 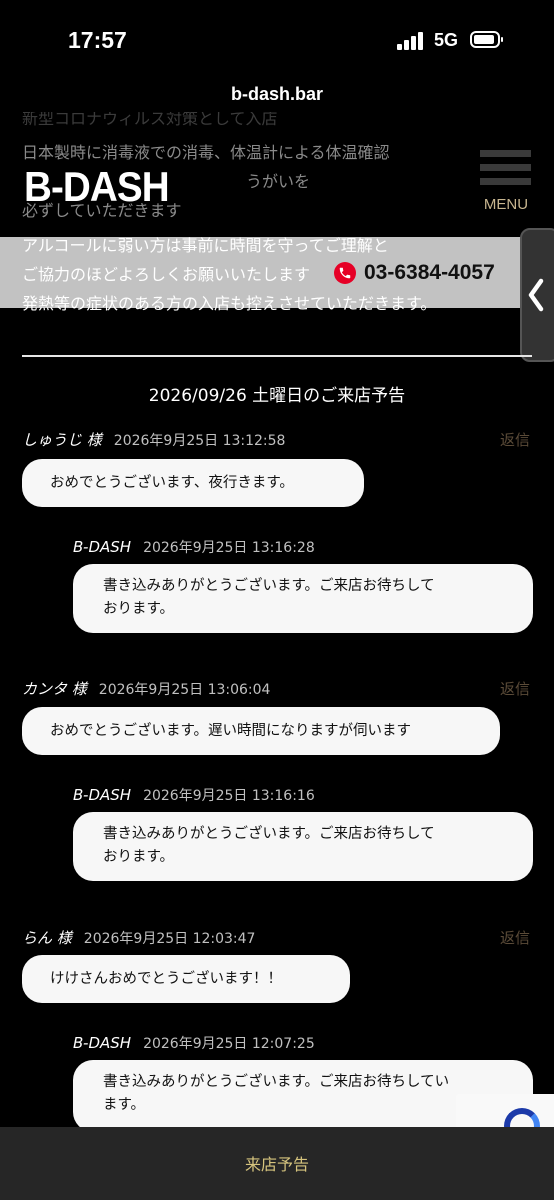 I want to click on notice-line: 発熱等の症状のある方の入店も控えさせていただきます。, so click(x=229, y=303).